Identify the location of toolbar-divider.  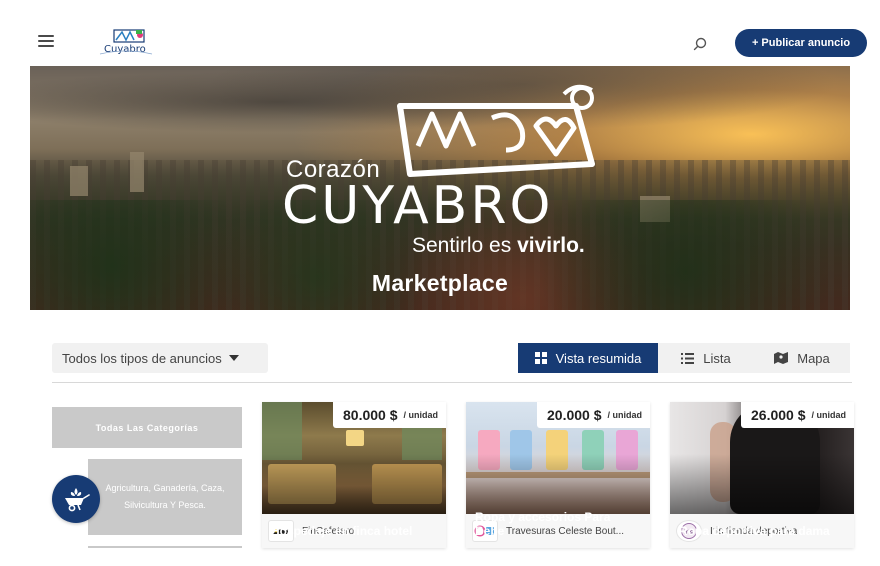
(452, 382).